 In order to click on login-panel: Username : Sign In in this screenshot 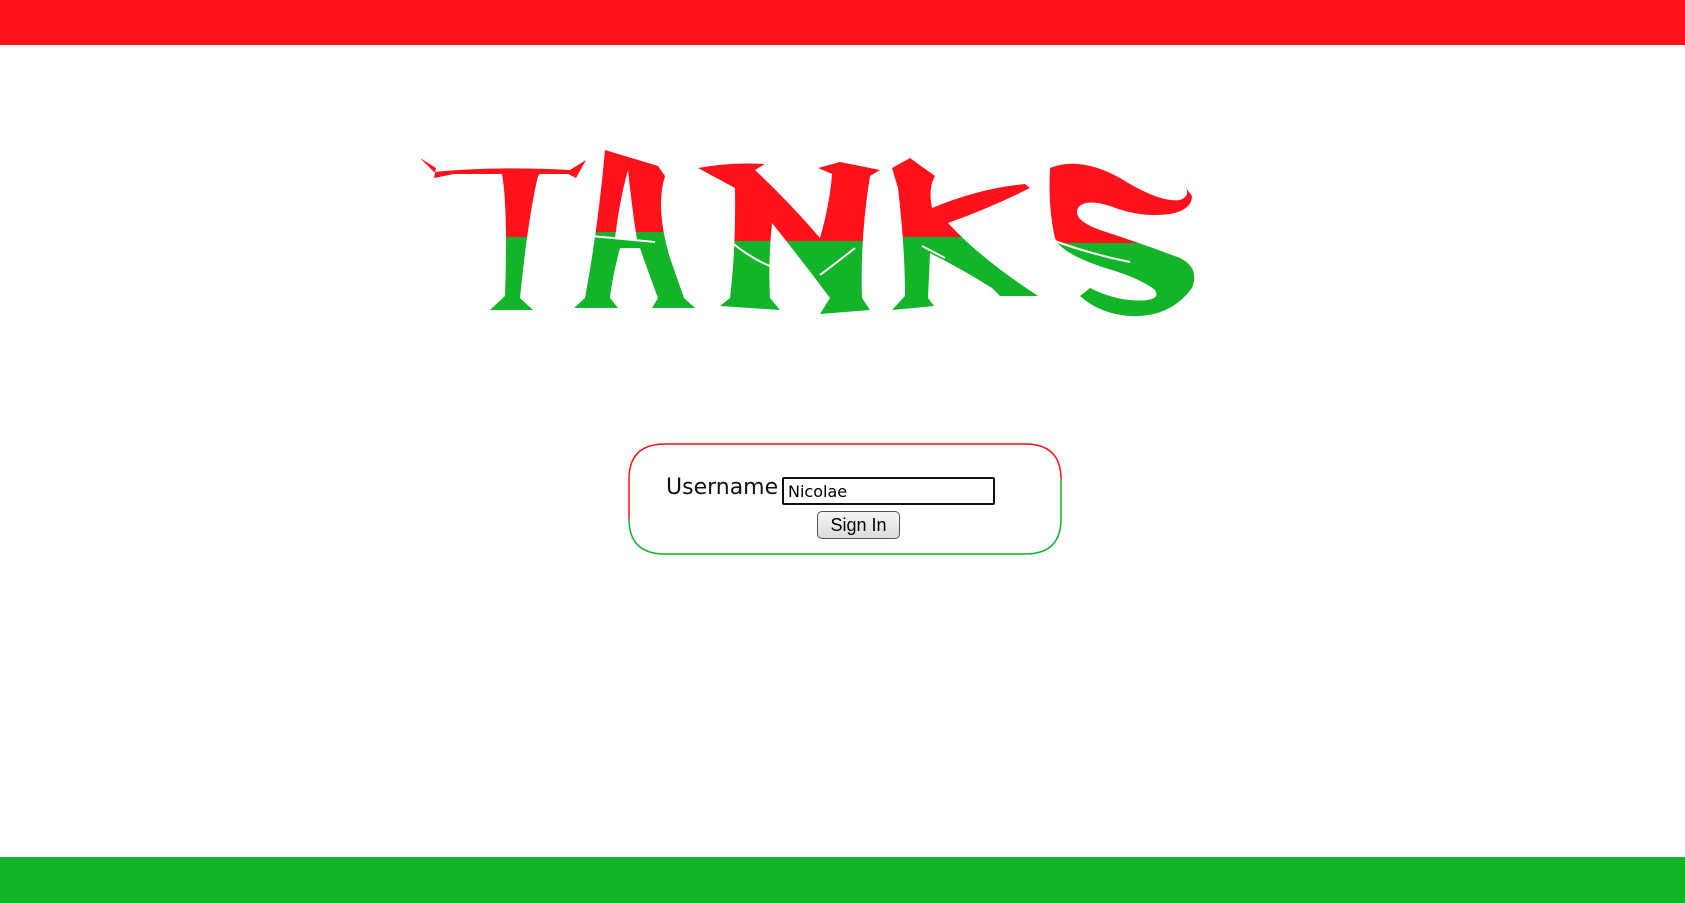, I will do `click(845, 499)`.